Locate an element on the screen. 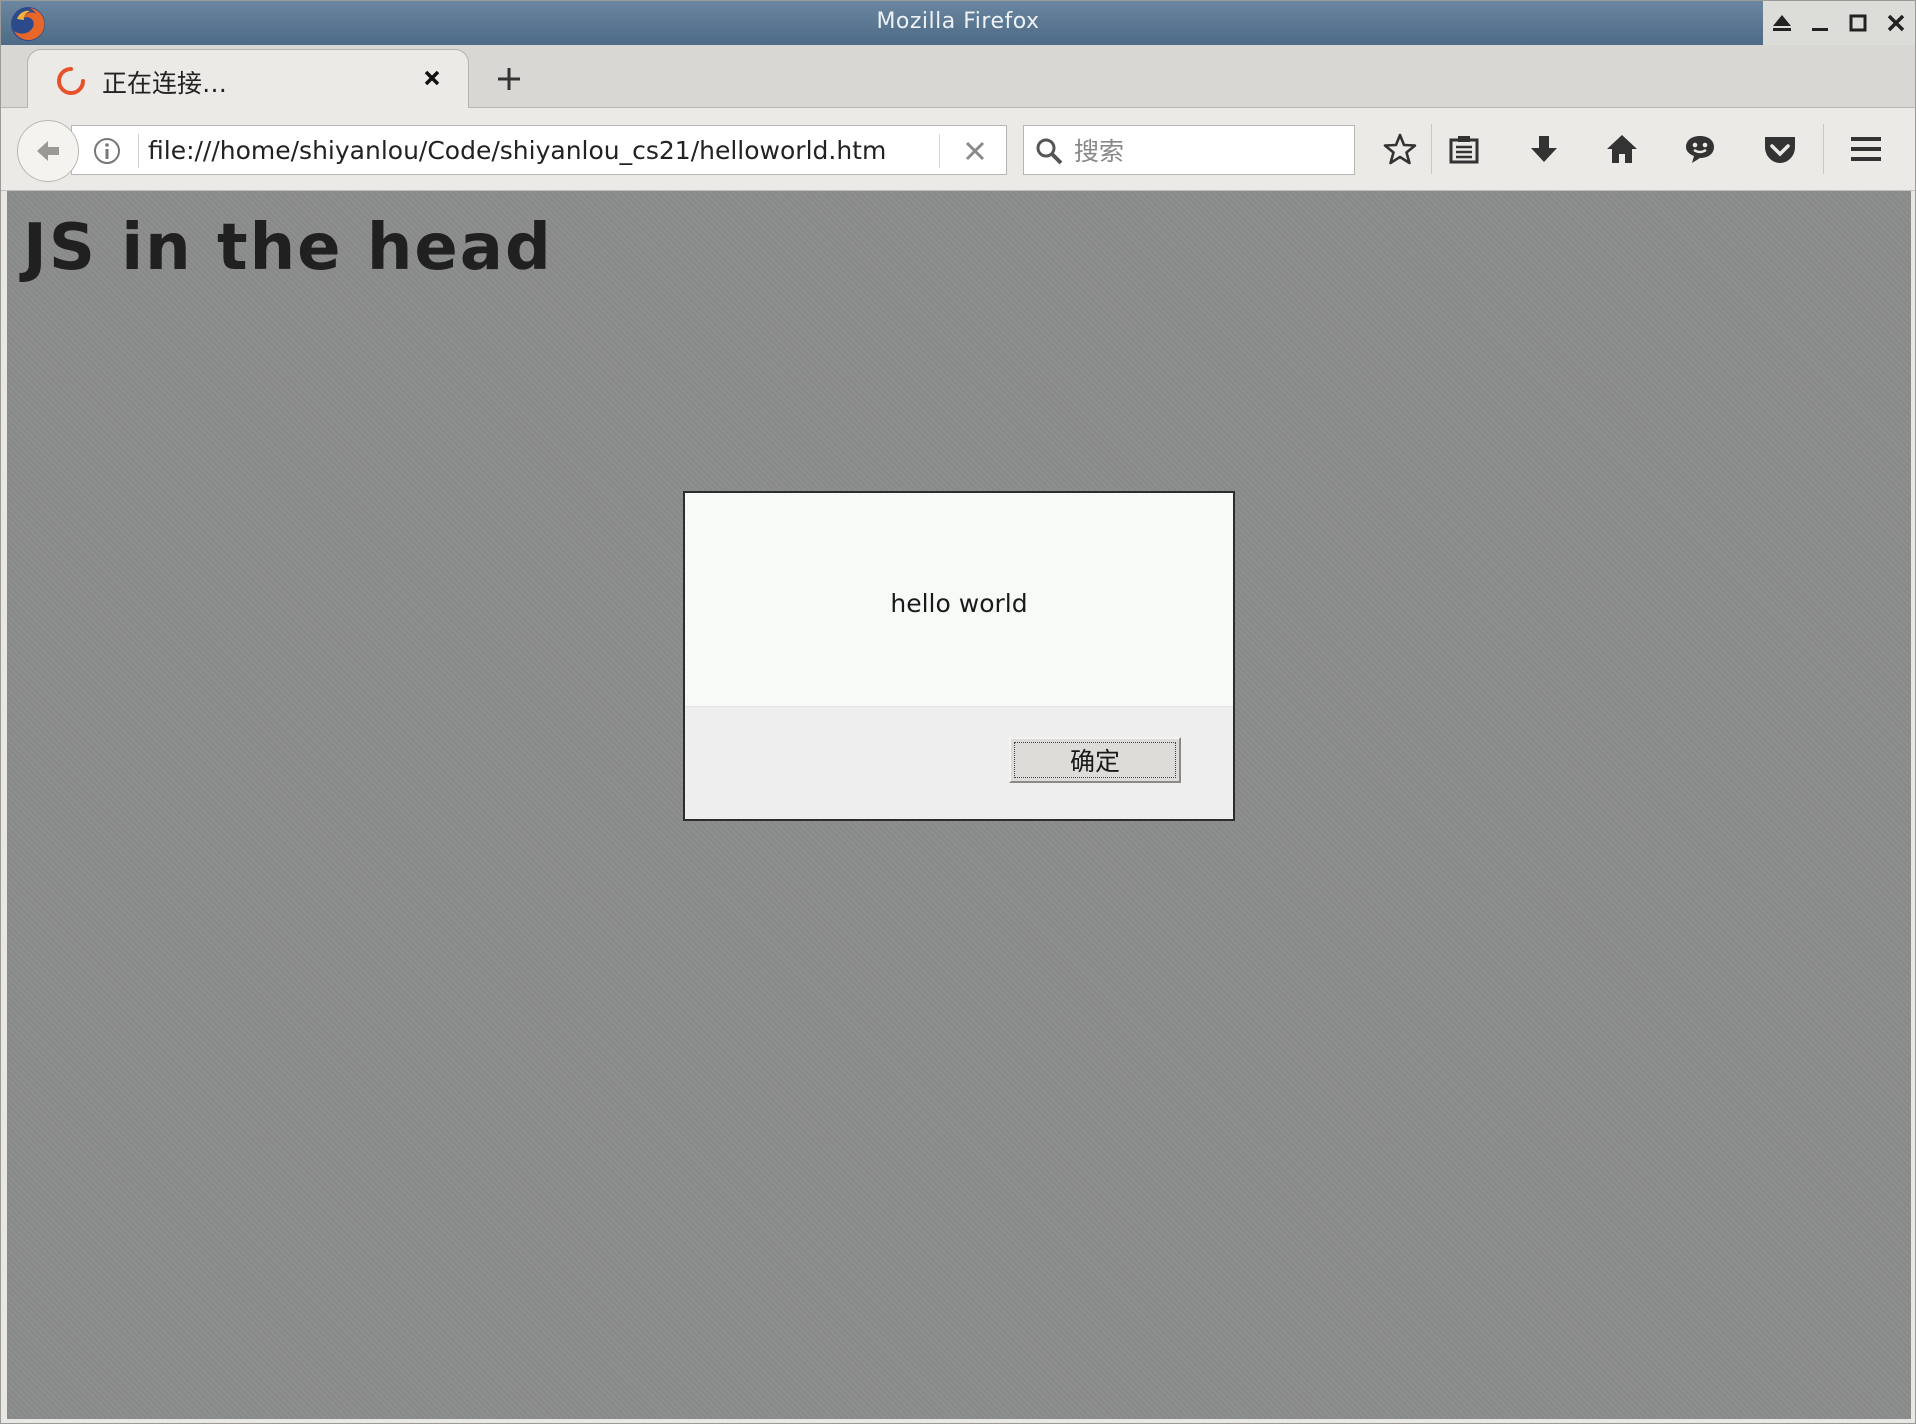 The width and height of the screenshot is (1916, 1424). back-button is located at coordinates (48, 151).